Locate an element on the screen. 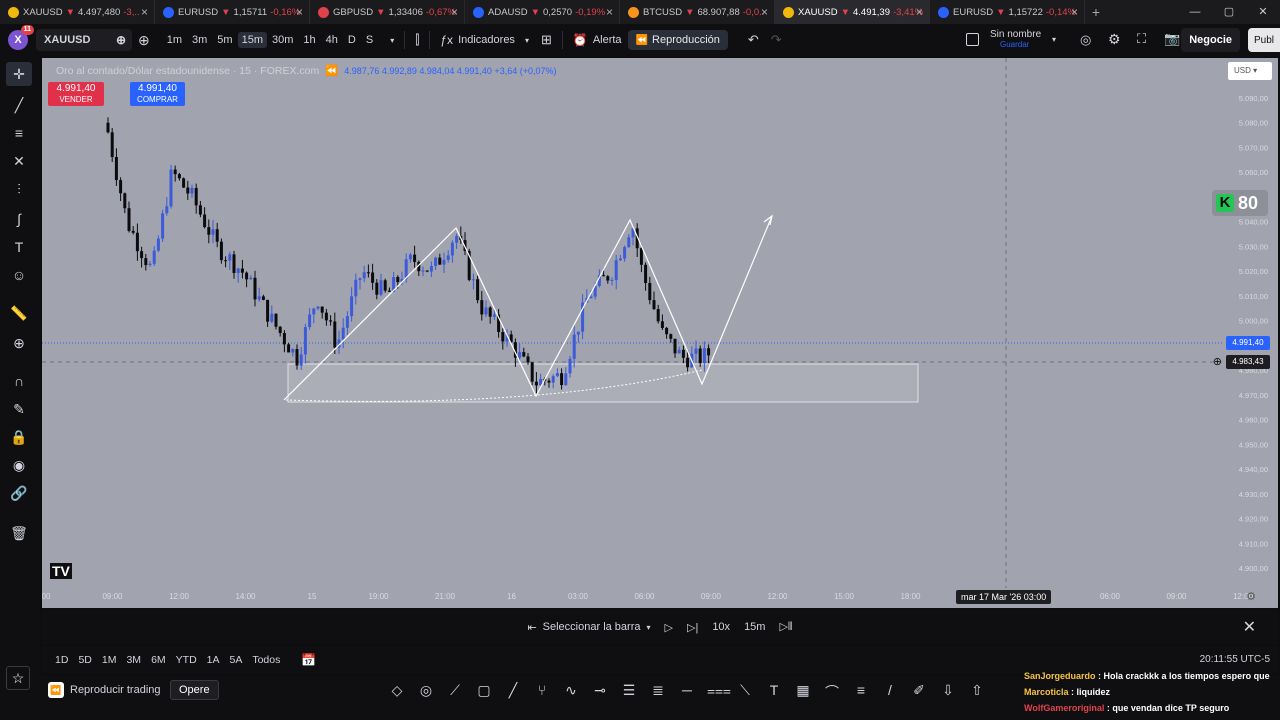 Image resolution: width=1280 pixels, height=720 pixels. timeframe-1h: 1h is located at coordinates (309, 40).